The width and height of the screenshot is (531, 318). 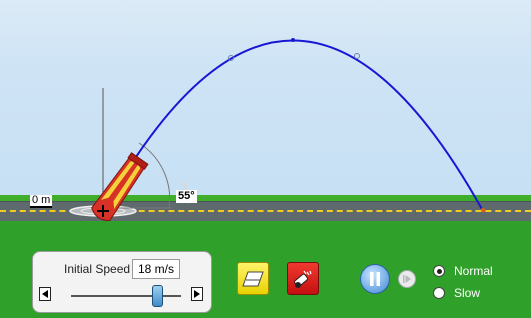 I want to click on normal-speed-option: Normal, so click(x=463, y=271).